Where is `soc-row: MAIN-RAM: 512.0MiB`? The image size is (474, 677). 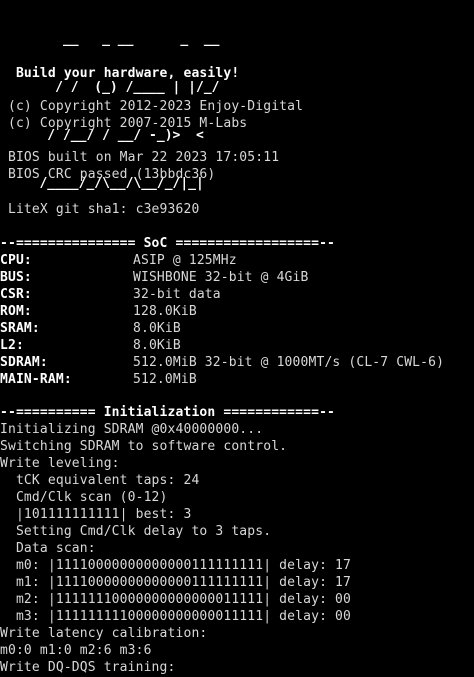 soc-row: MAIN-RAM: 512.0MiB is located at coordinates (98, 379).